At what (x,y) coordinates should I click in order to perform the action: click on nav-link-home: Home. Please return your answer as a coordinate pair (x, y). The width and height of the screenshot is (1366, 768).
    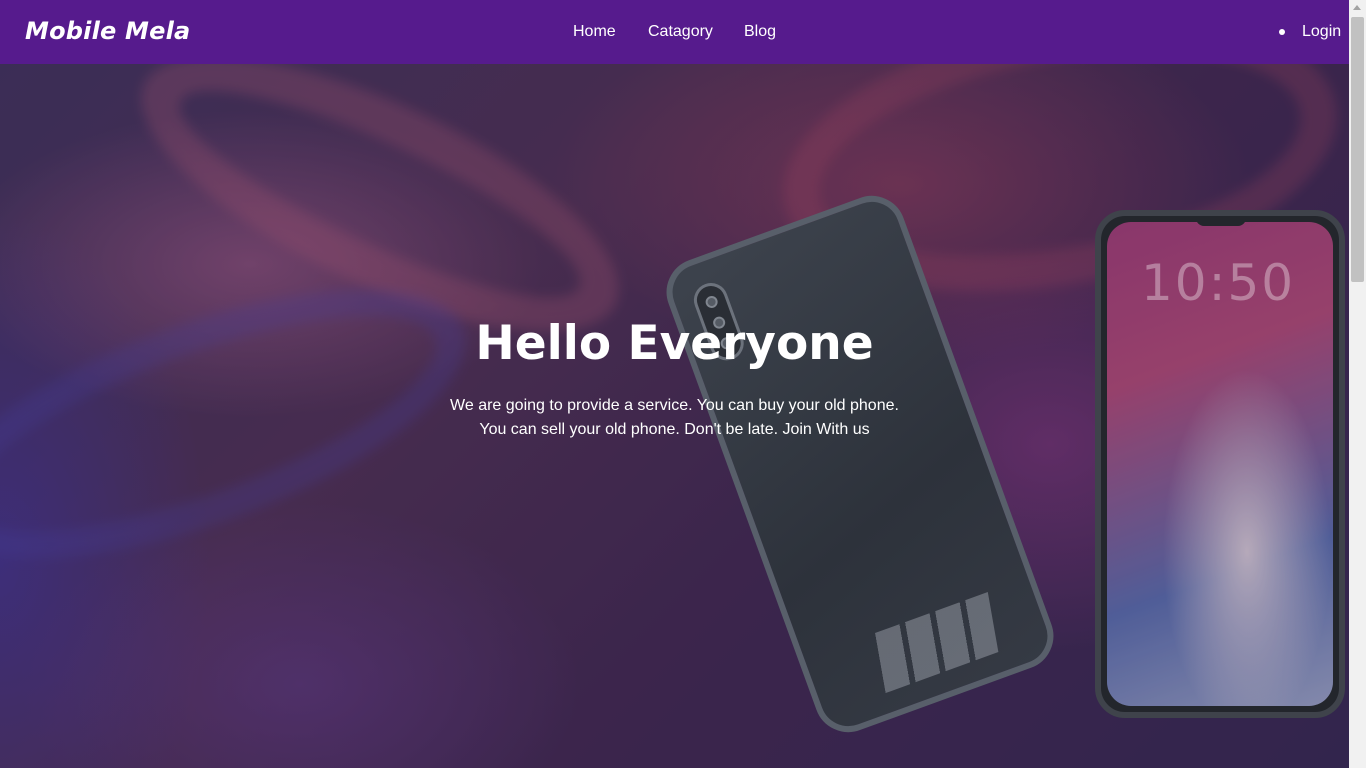
    Looking at the image, I should click on (594, 32).